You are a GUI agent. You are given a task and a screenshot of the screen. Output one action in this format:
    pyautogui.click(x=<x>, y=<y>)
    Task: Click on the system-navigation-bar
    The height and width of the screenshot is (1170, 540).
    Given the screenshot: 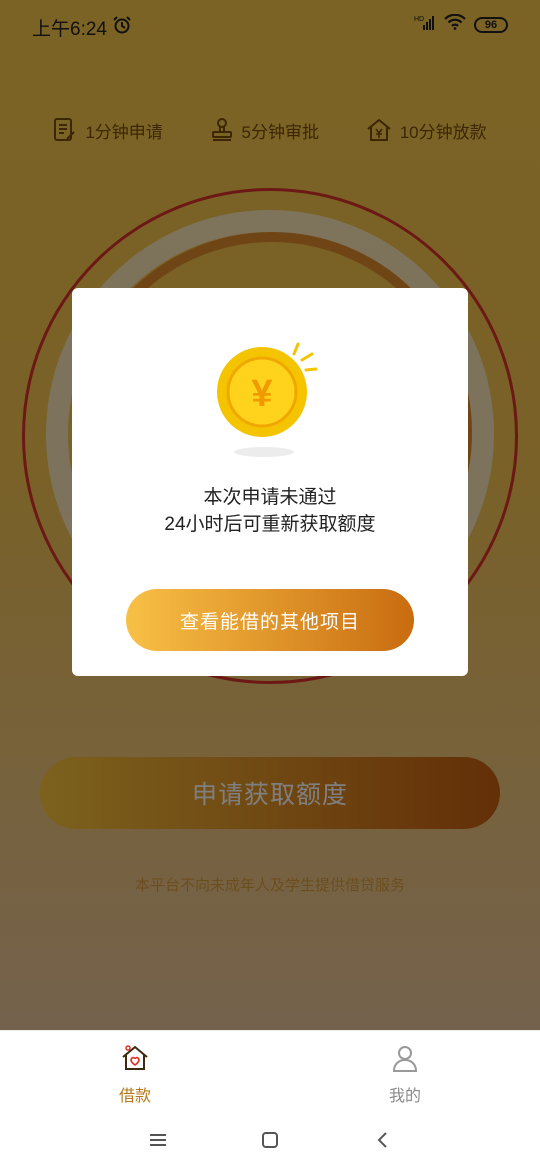 What is the action you would take?
    pyautogui.click(x=270, y=1140)
    